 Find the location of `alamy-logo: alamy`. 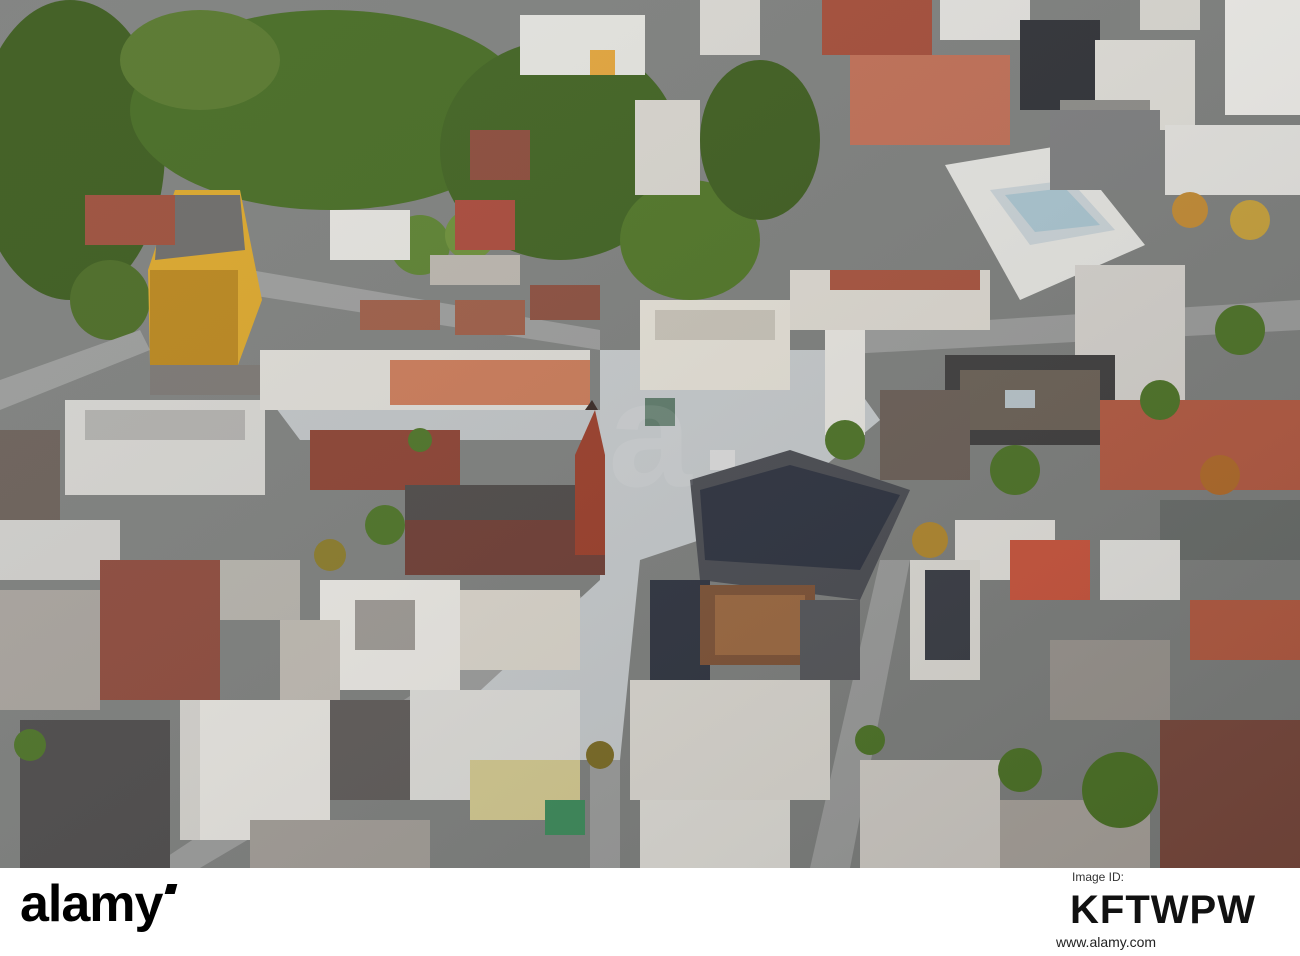

alamy-logo: alamy is located at coordinates (99, 904).